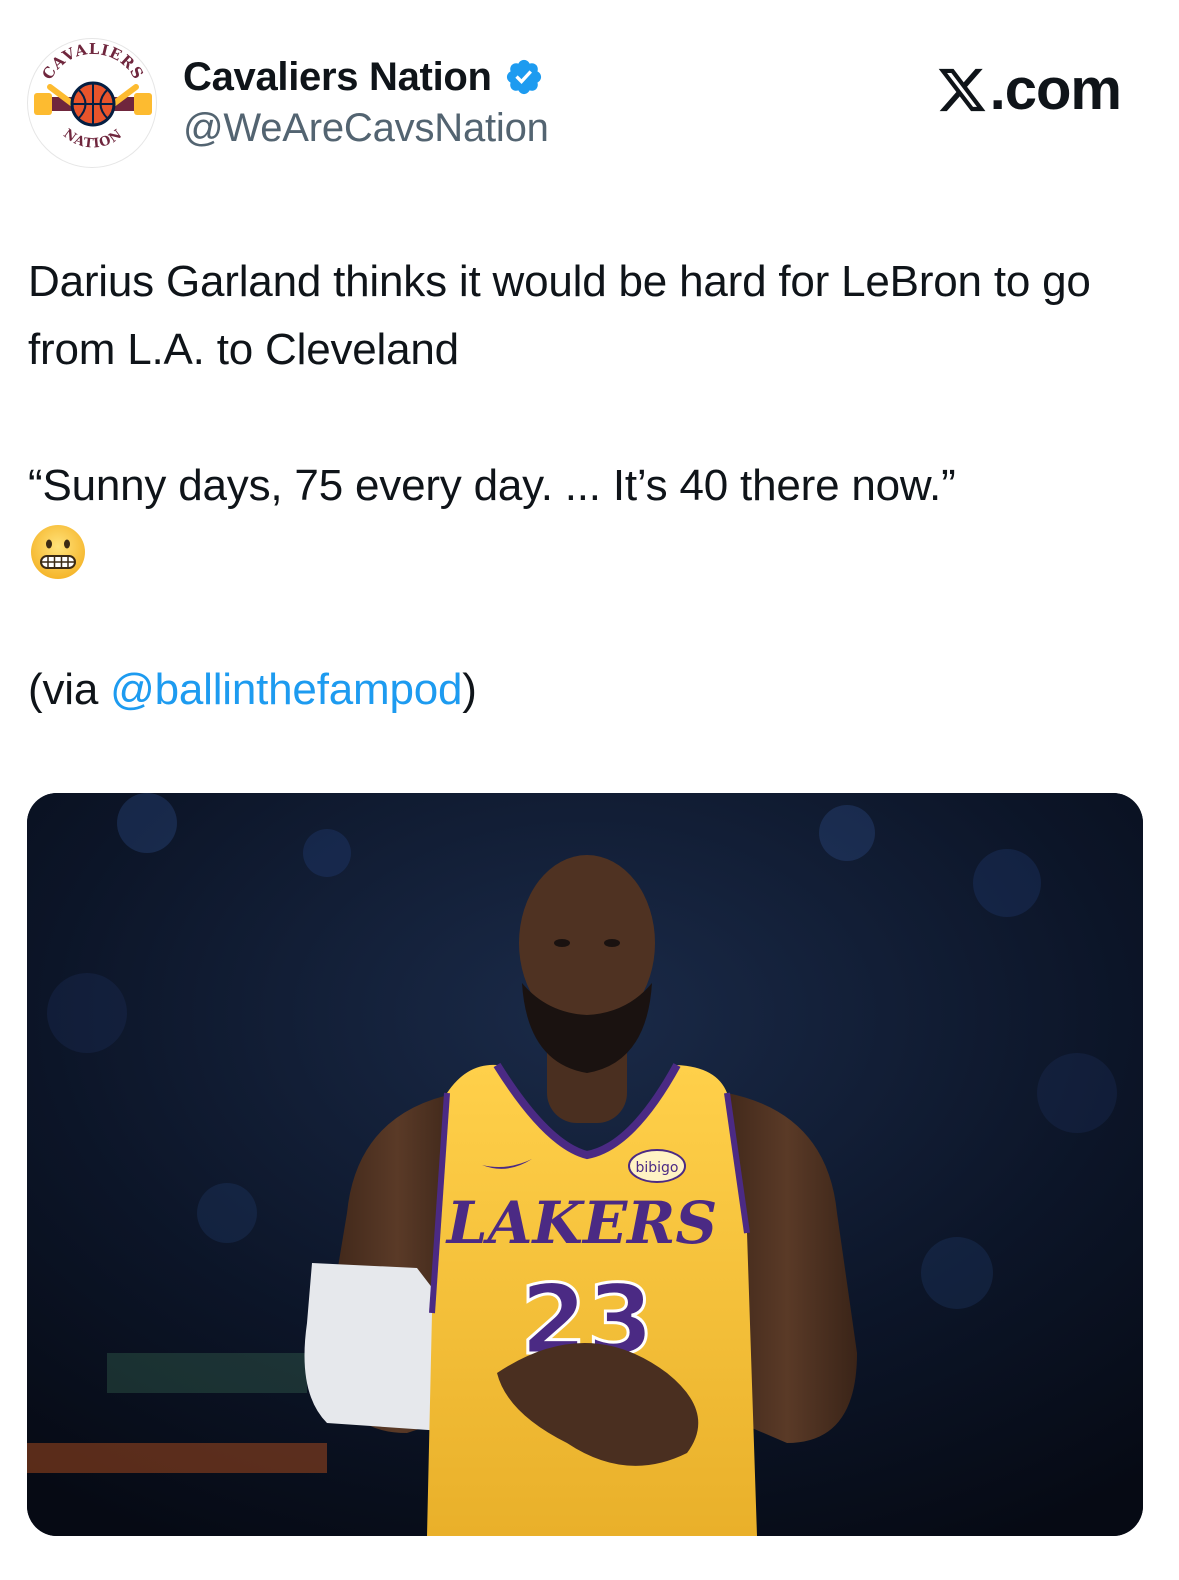 The image size is (1179, 1580). I want to click on tweet-line-via: (via @ballinthefampod), so click(590, 690).